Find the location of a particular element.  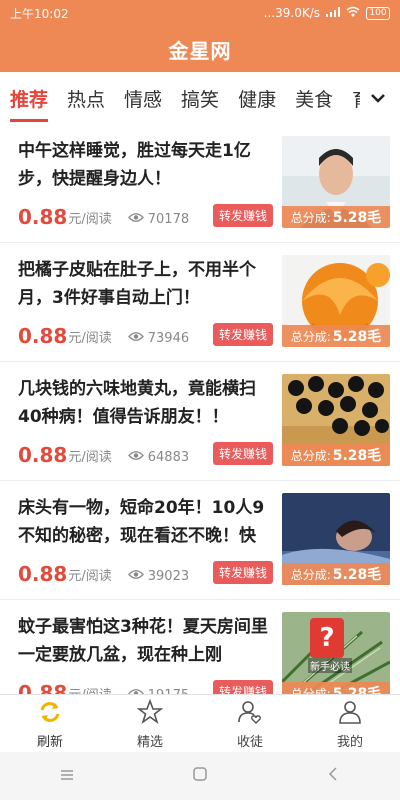

home-icon is located at coordinates (200, 776).